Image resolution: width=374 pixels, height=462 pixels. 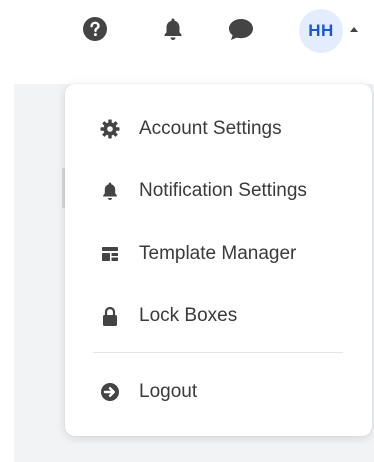 I want to click on menu-item-template-manager: Template Manager, so click(x=218, y=254).